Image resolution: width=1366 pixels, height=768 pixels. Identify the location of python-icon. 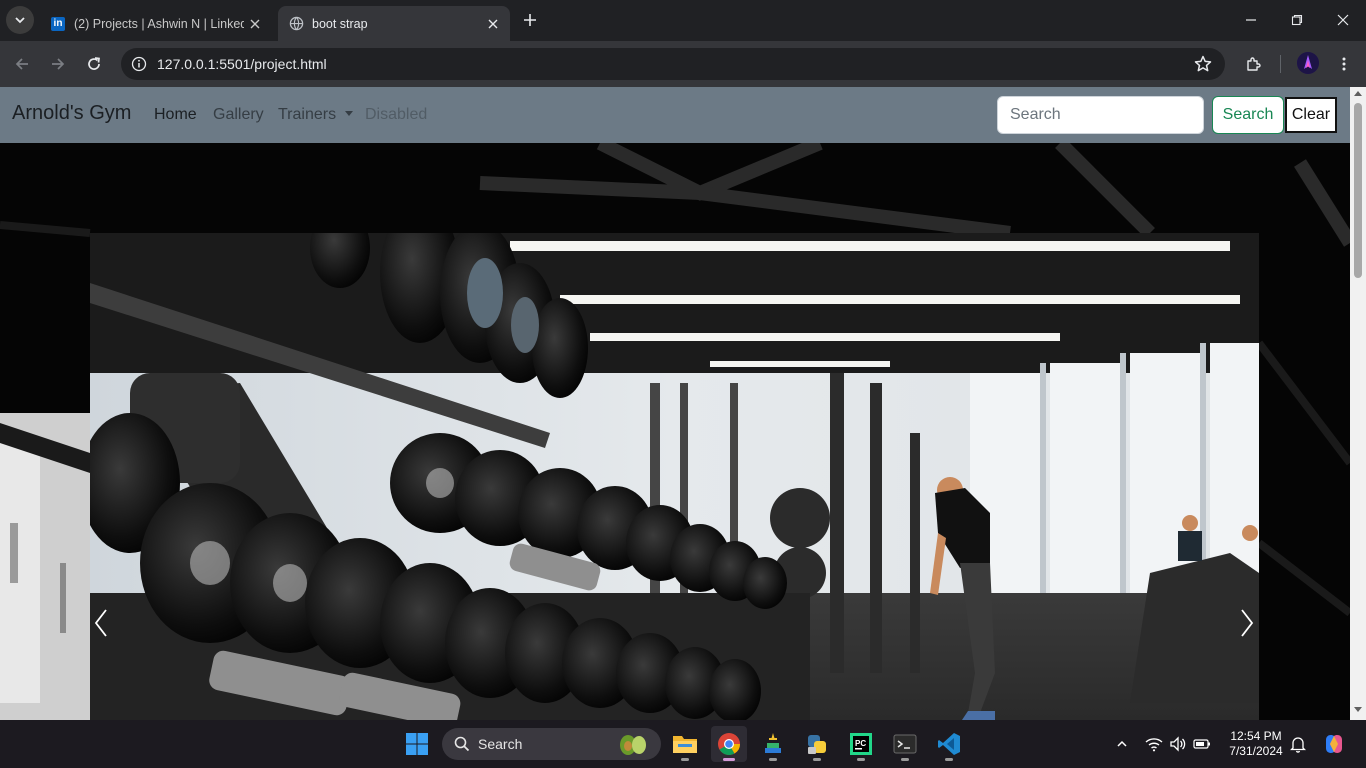
(817, 744).